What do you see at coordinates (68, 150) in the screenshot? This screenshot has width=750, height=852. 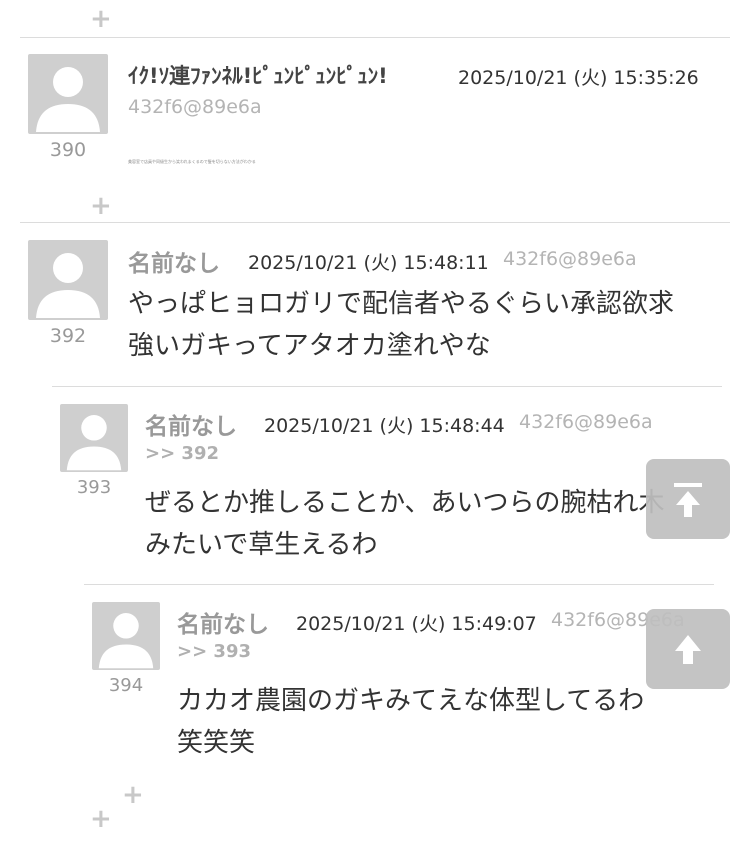 I see `post-number: 390` at bounding box center [68, 150].